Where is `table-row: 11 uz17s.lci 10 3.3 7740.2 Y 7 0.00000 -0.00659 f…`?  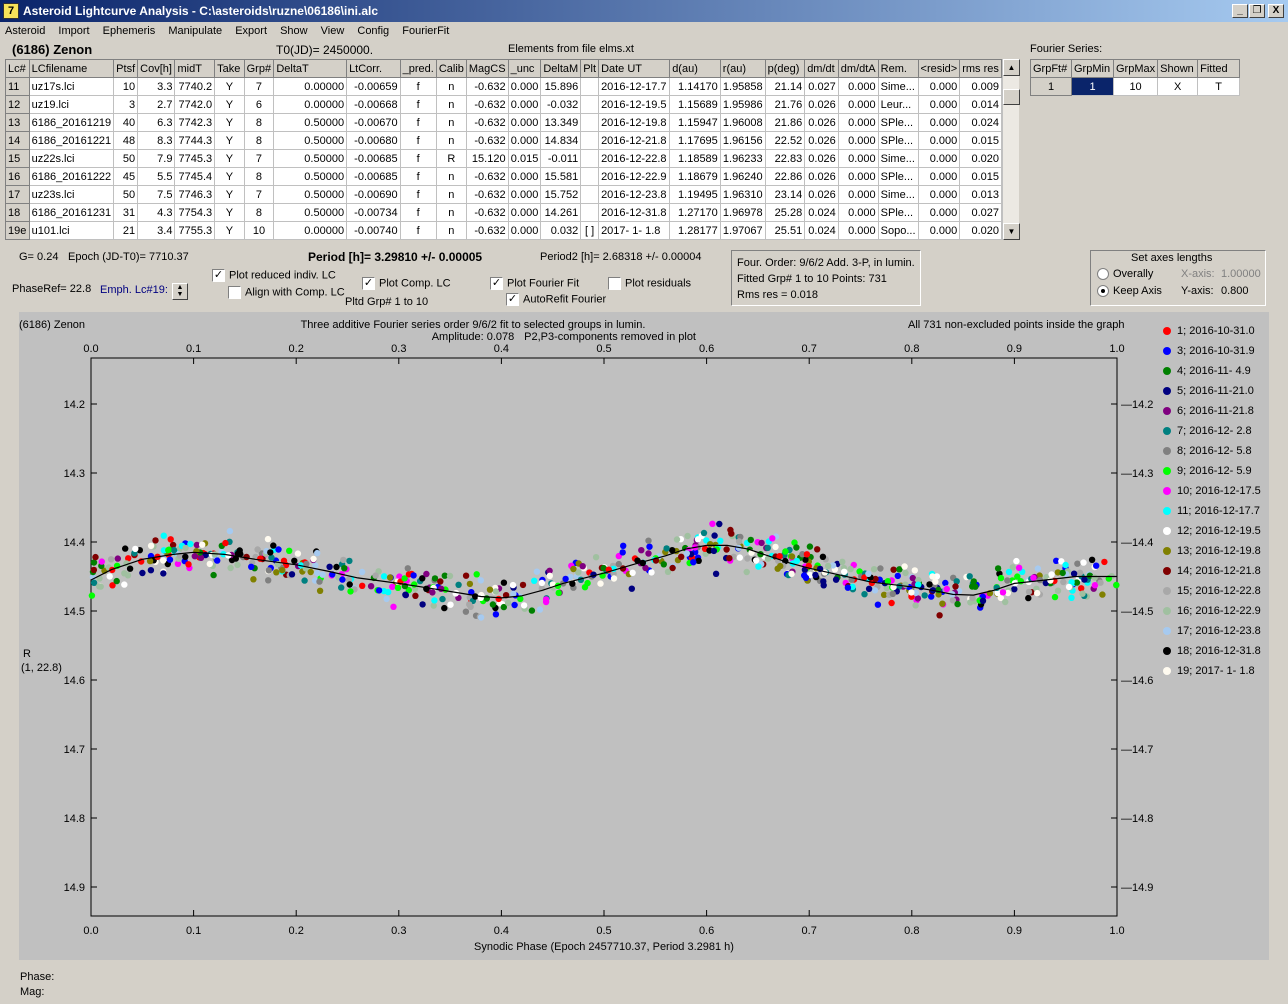 table-row: 11 uz17s.lci 10 3.3 7740.2 Y 7 0.00000 -0.00659 f… is located at coordinates (503, 86).